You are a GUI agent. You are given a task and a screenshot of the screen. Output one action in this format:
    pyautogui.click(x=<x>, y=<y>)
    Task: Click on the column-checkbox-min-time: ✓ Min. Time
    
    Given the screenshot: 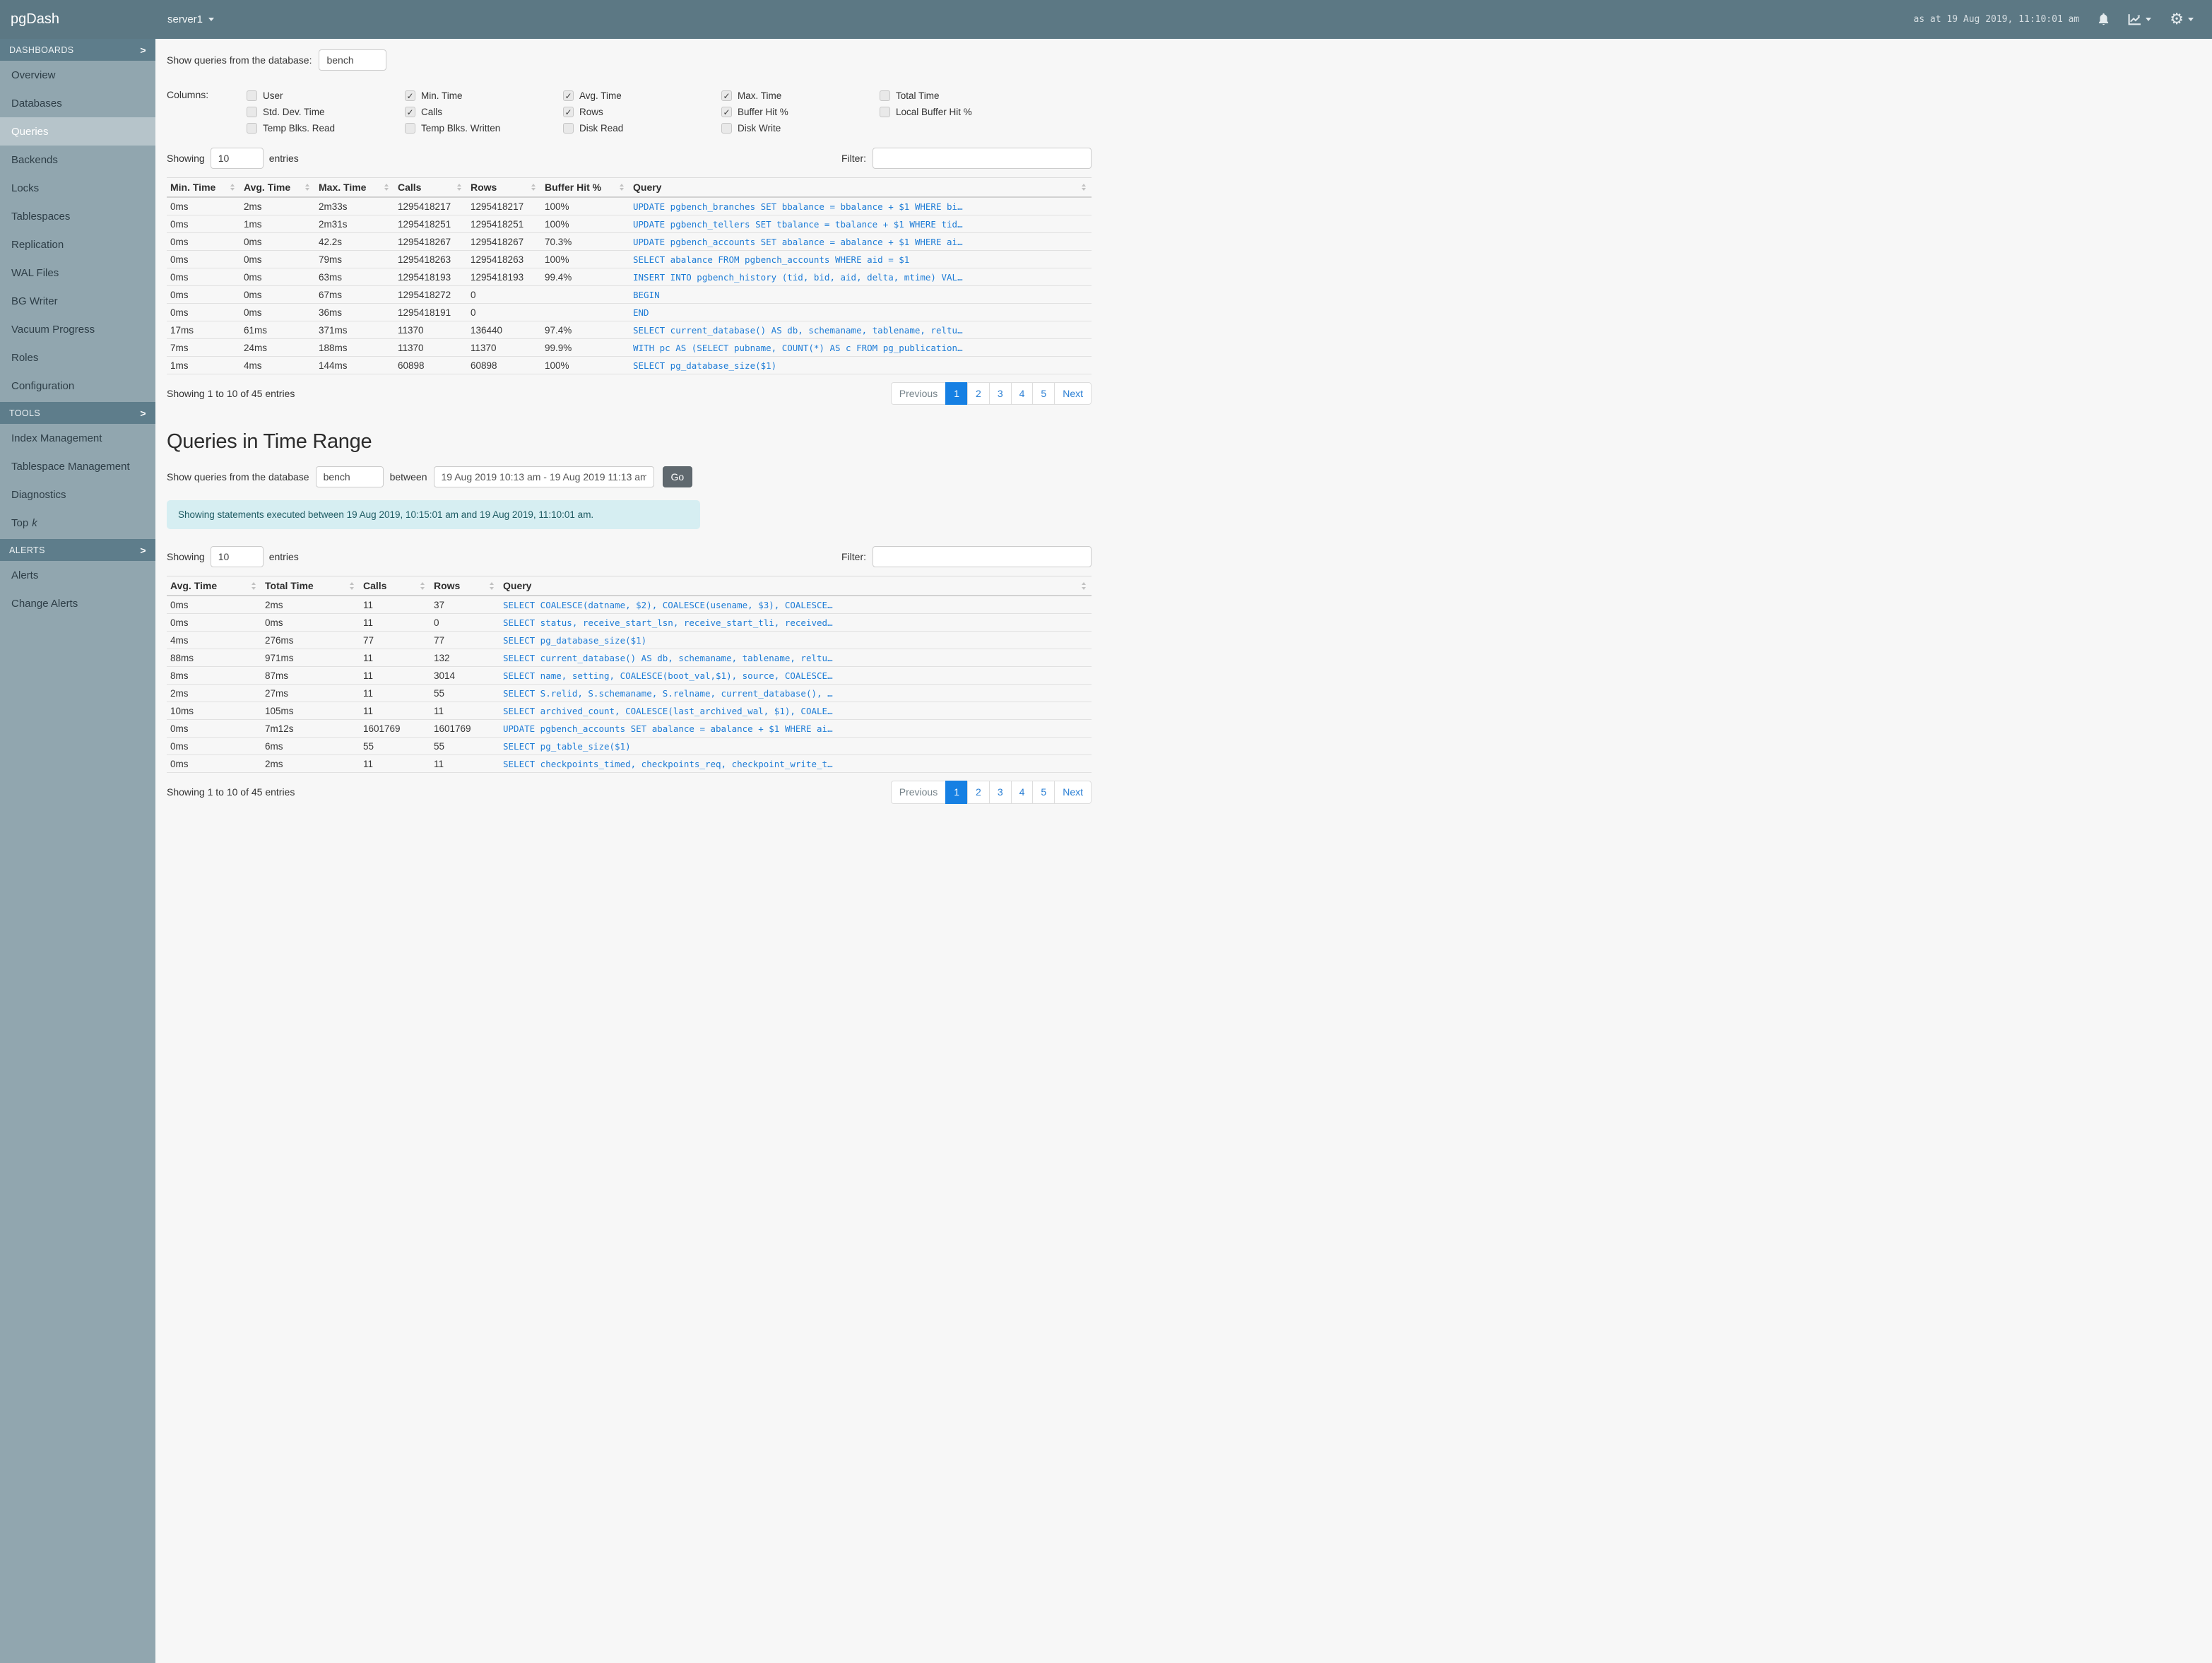 What is the action you would take?
    pyautogui.click(x=484, y=96)
    